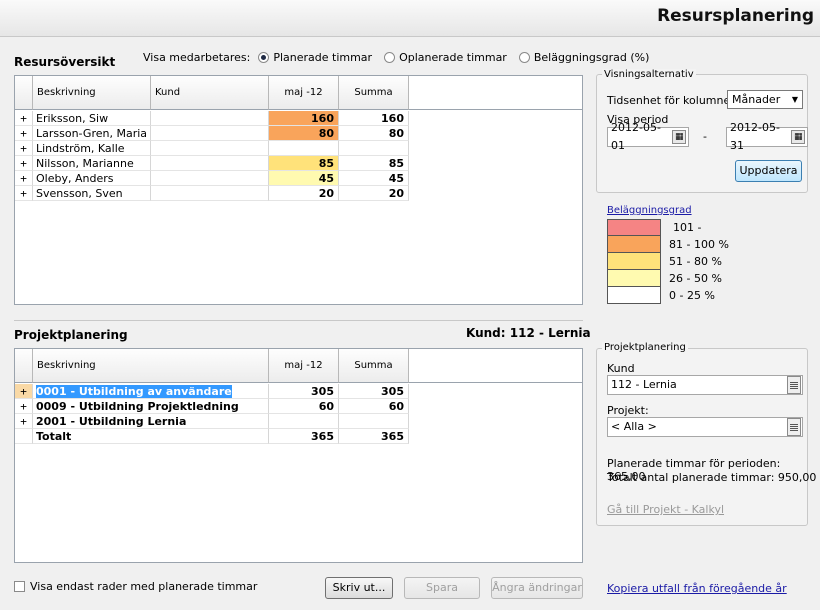  Describe the element at coordinates (24, 436) in the screenshot. I see `expand-toggle` at that location.